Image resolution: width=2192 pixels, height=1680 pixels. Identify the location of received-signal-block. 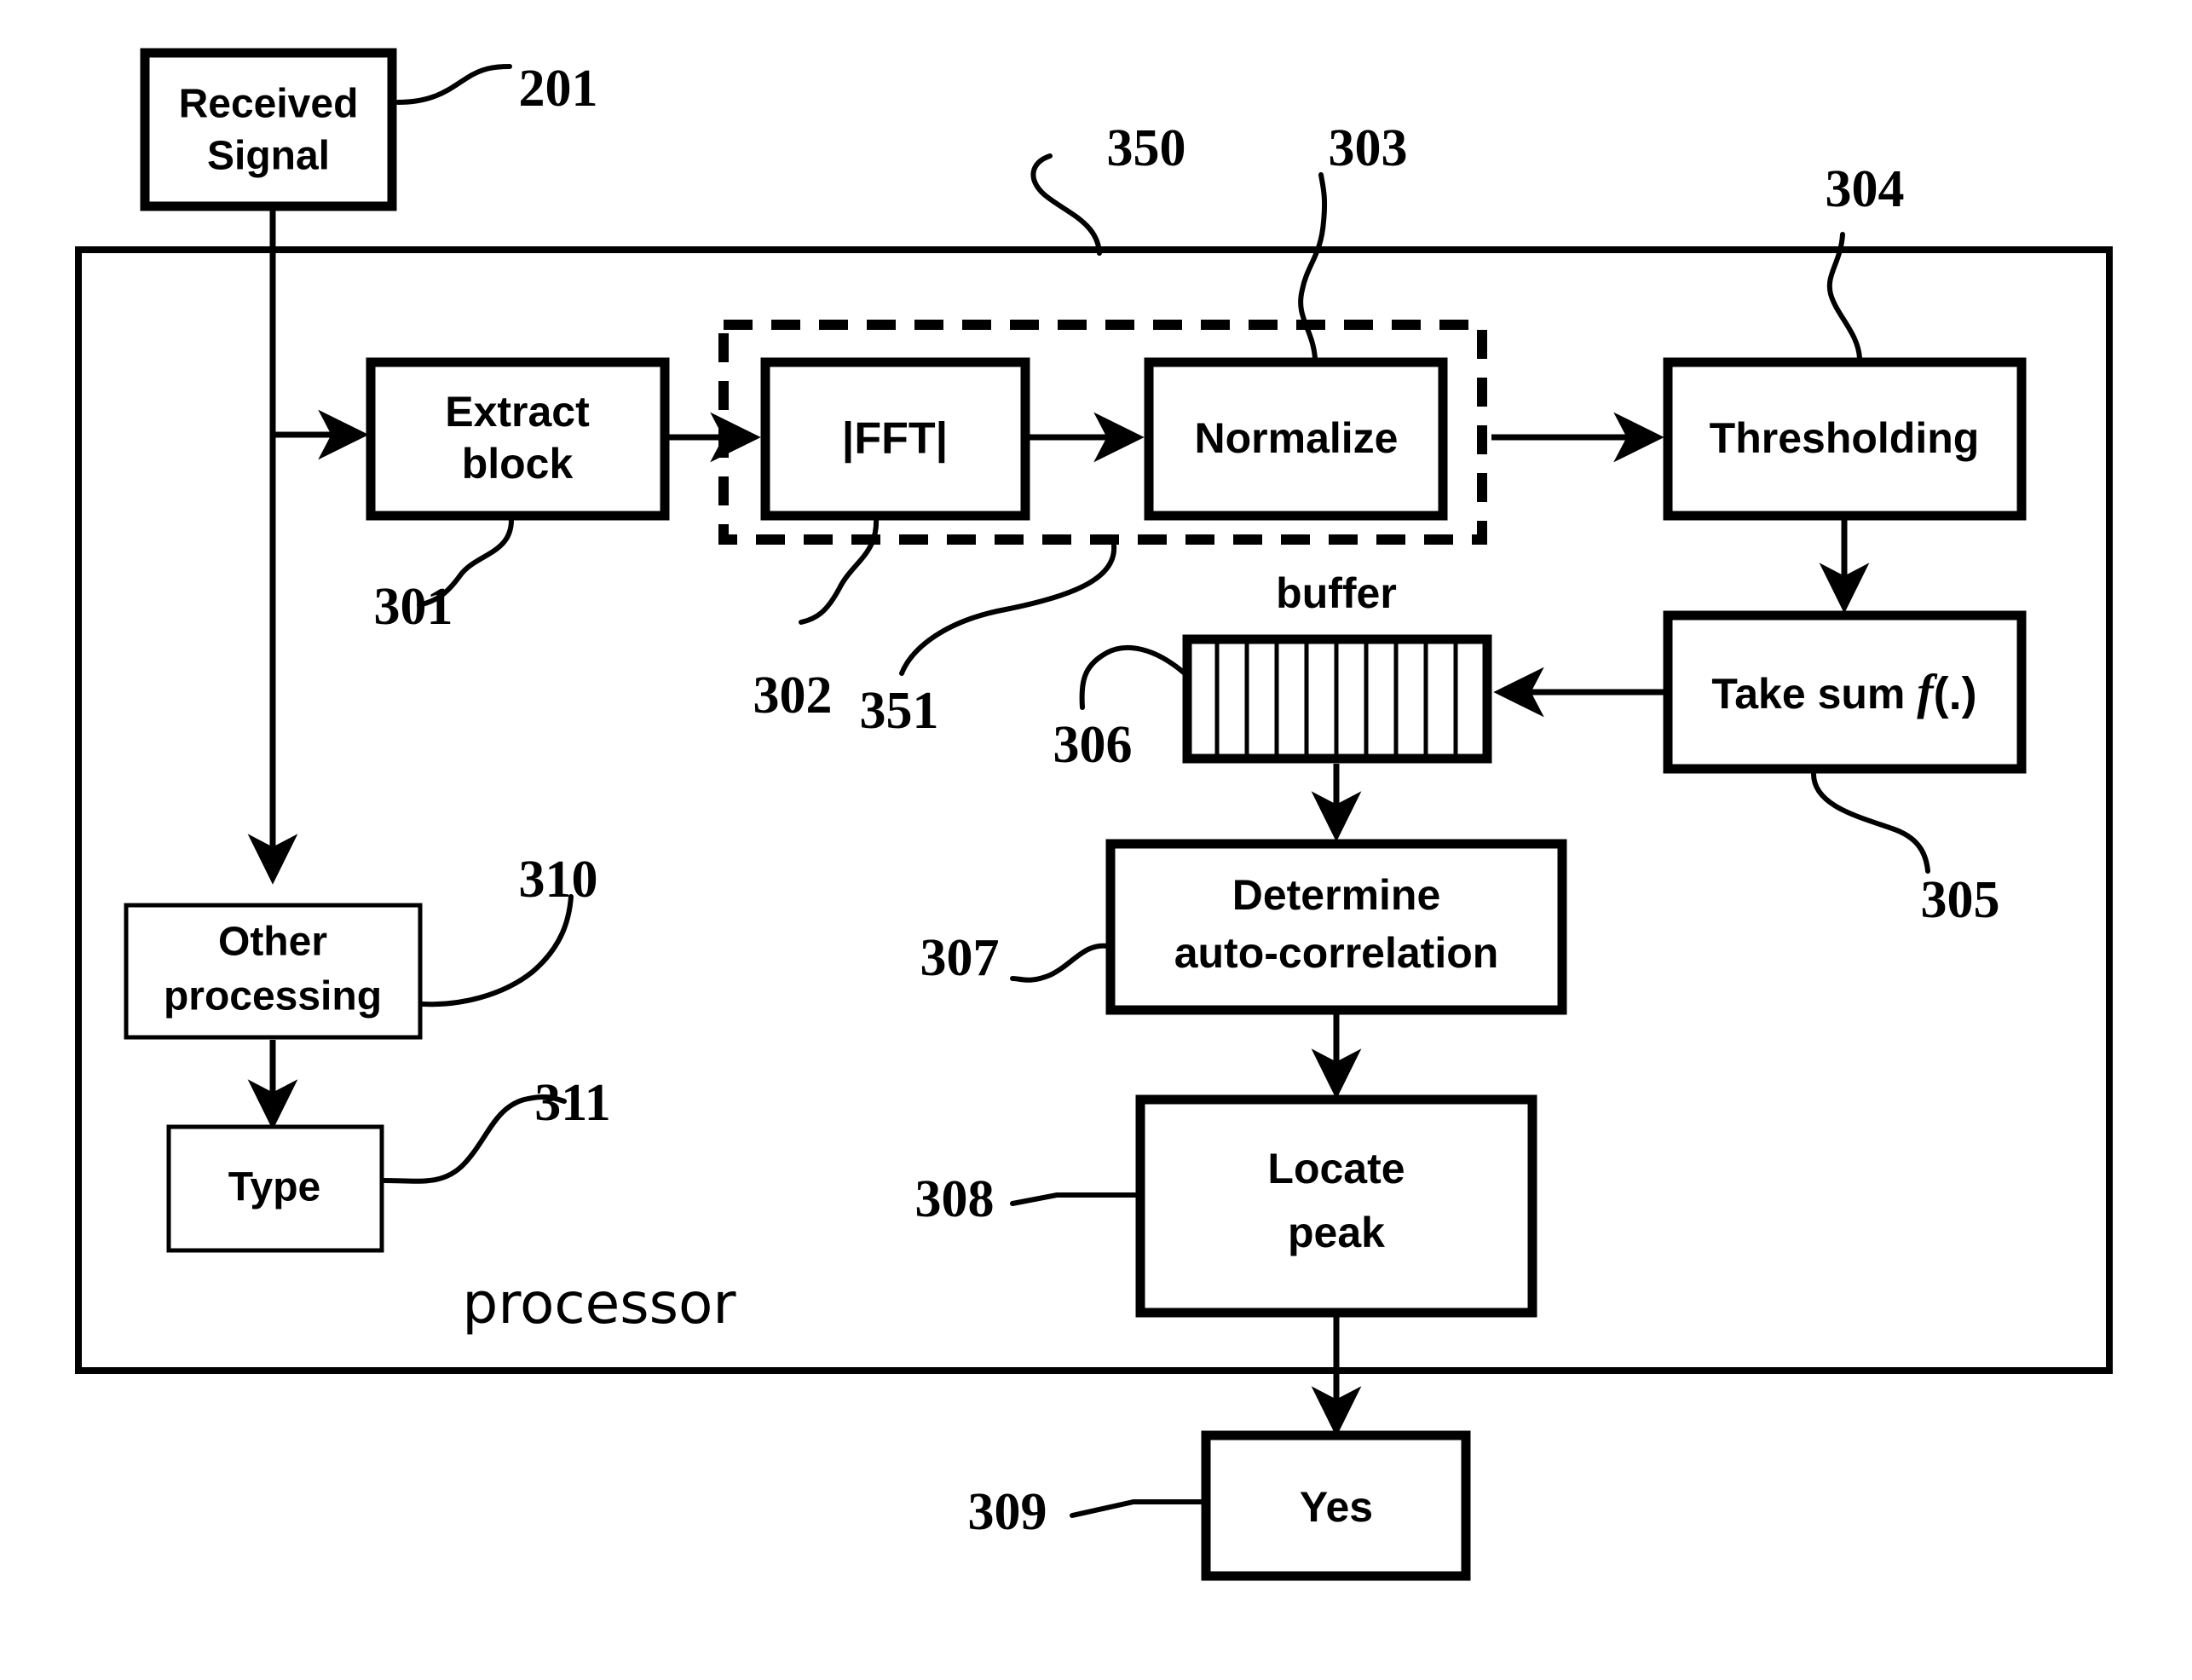
(268, 129).